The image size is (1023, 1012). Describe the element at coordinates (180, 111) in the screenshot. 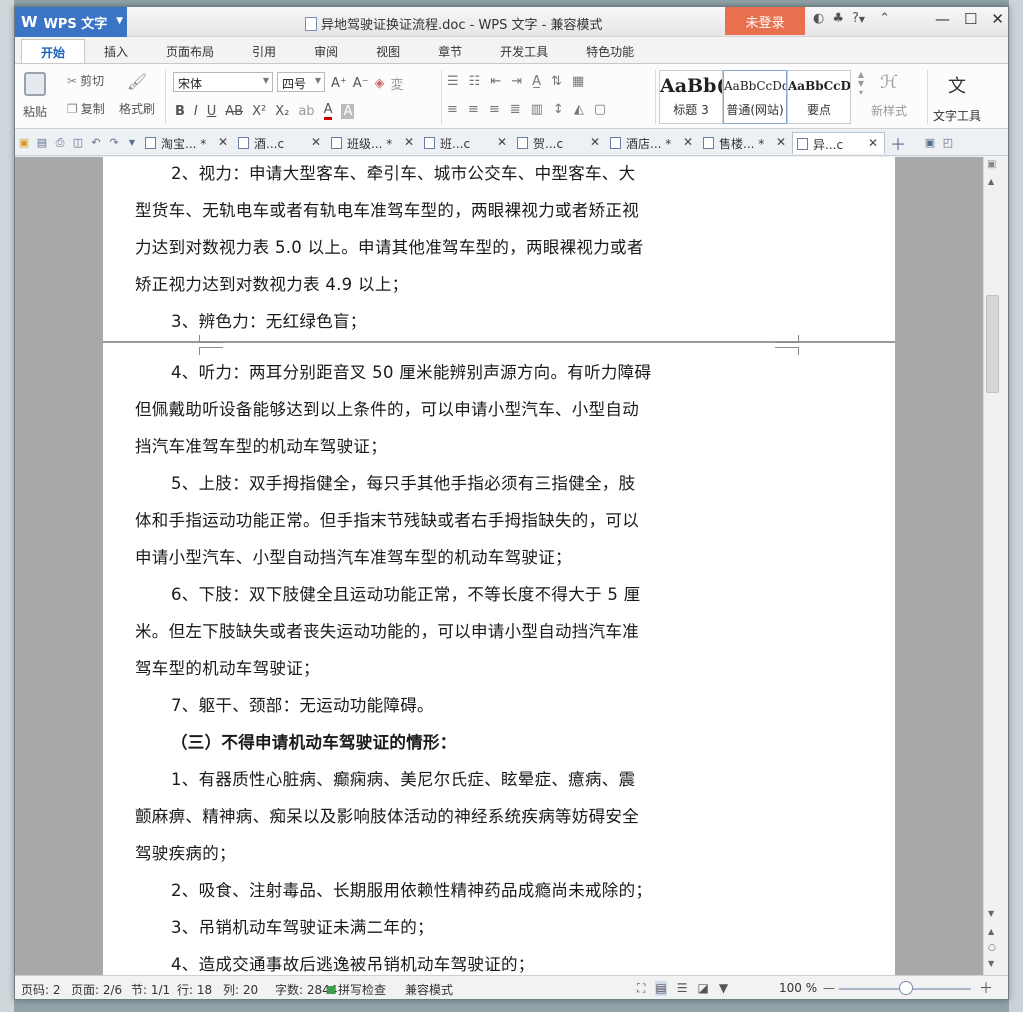

I see `bold-icon: B` at that location.